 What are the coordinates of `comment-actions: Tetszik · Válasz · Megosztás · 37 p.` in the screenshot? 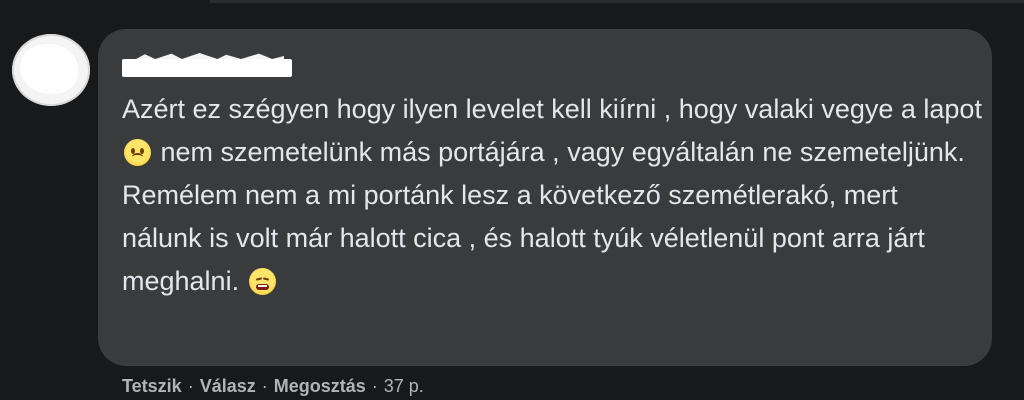 It's located at (273, 386).